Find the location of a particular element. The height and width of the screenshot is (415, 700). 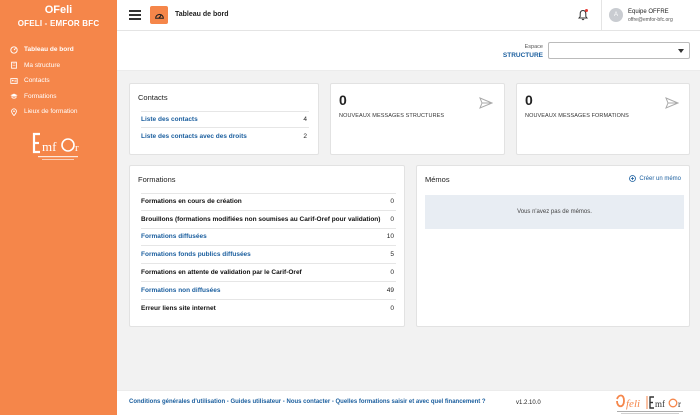

espace-value: STRUCTURE is located at coordinates (522, 55).